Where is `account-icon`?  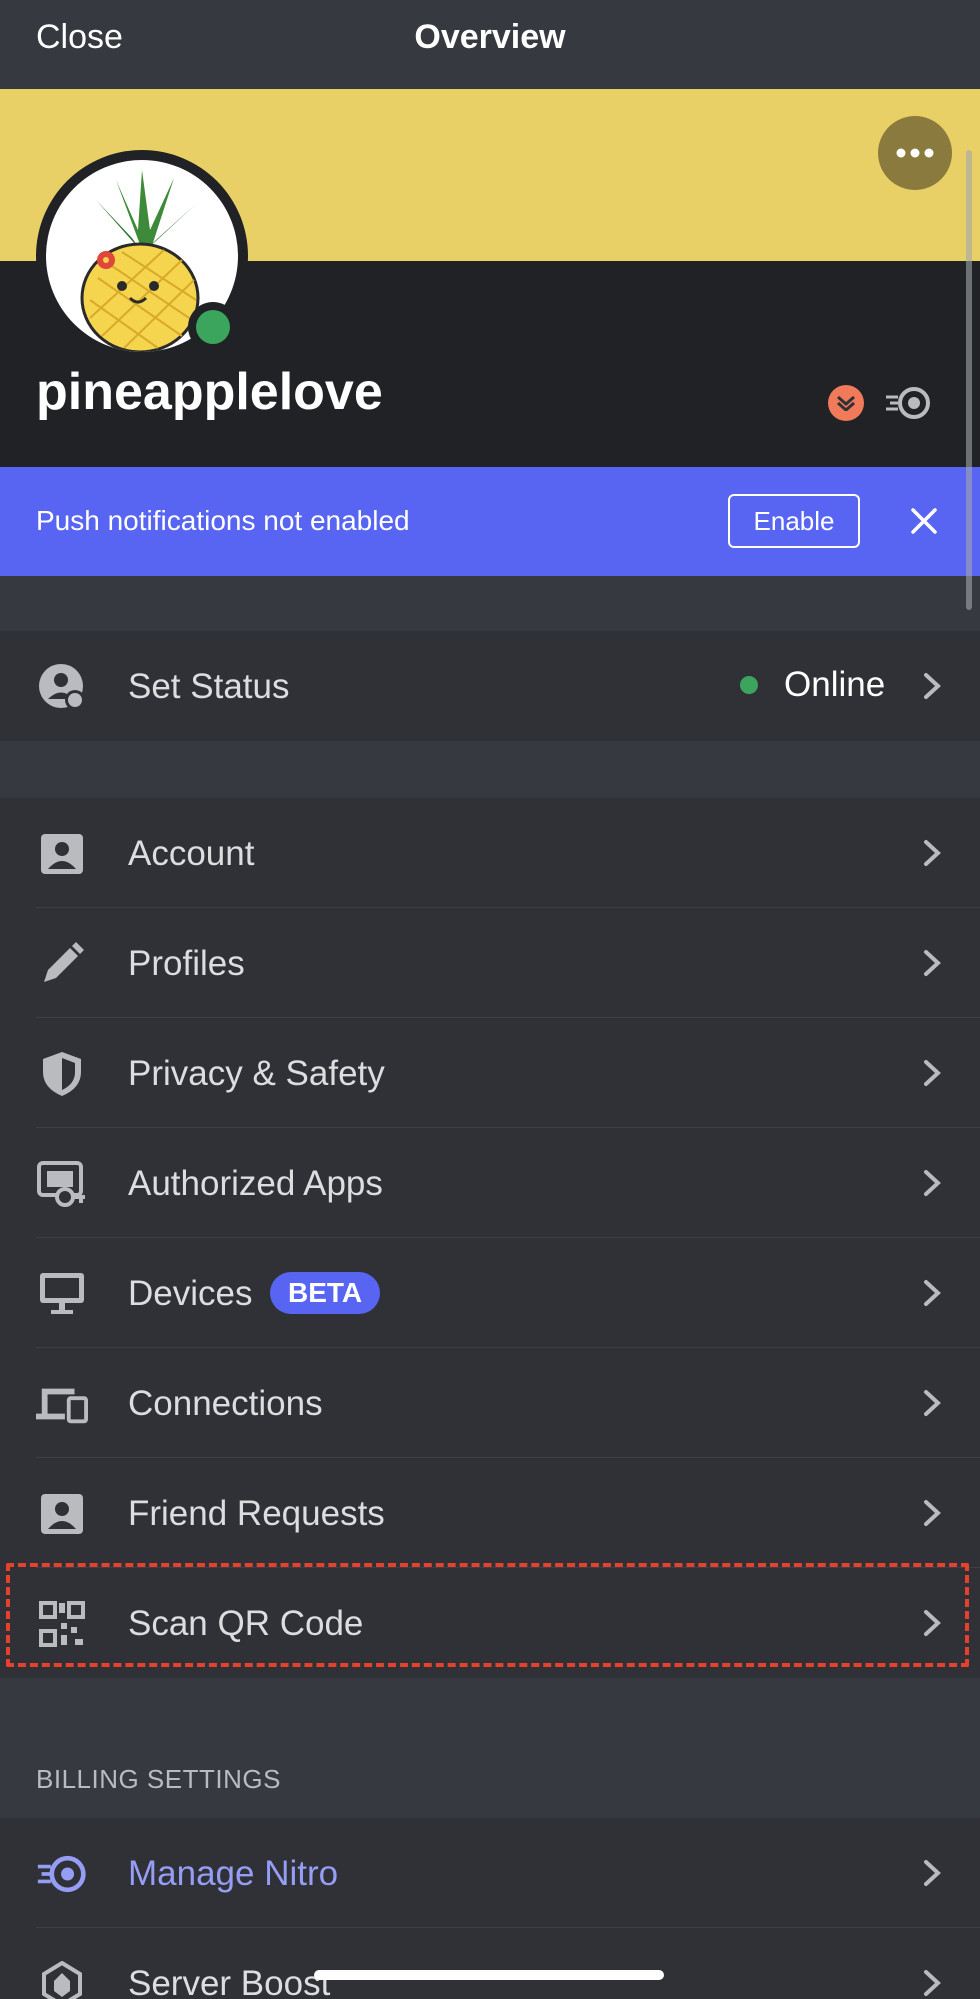 account-icon is located at coordinates (62, 854).